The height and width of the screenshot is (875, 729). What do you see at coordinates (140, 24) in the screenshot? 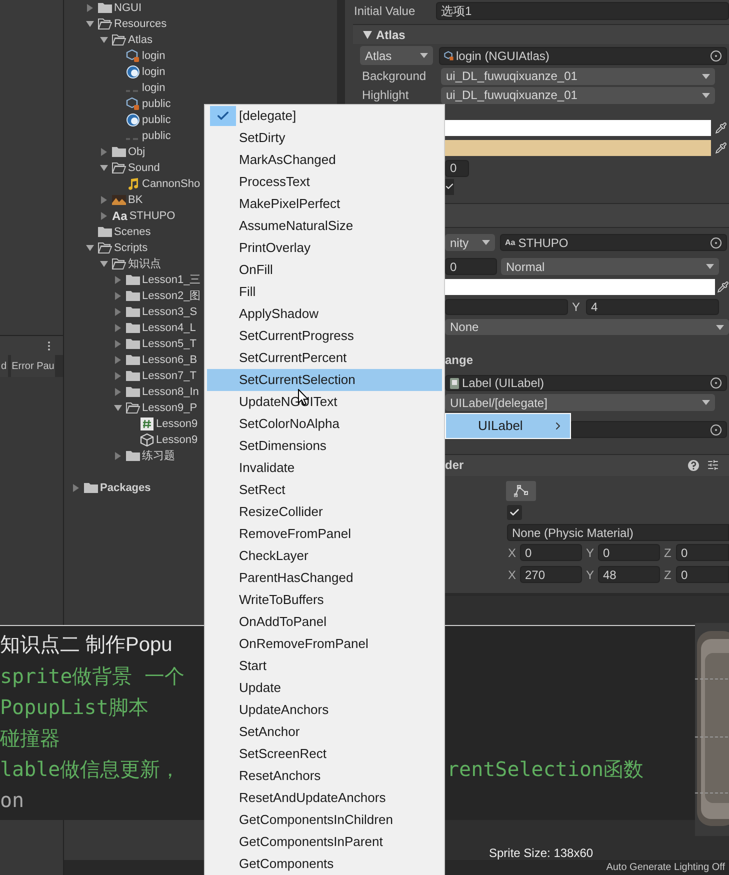
I see `tree-item: Resources` at bounding box center [140, 24].